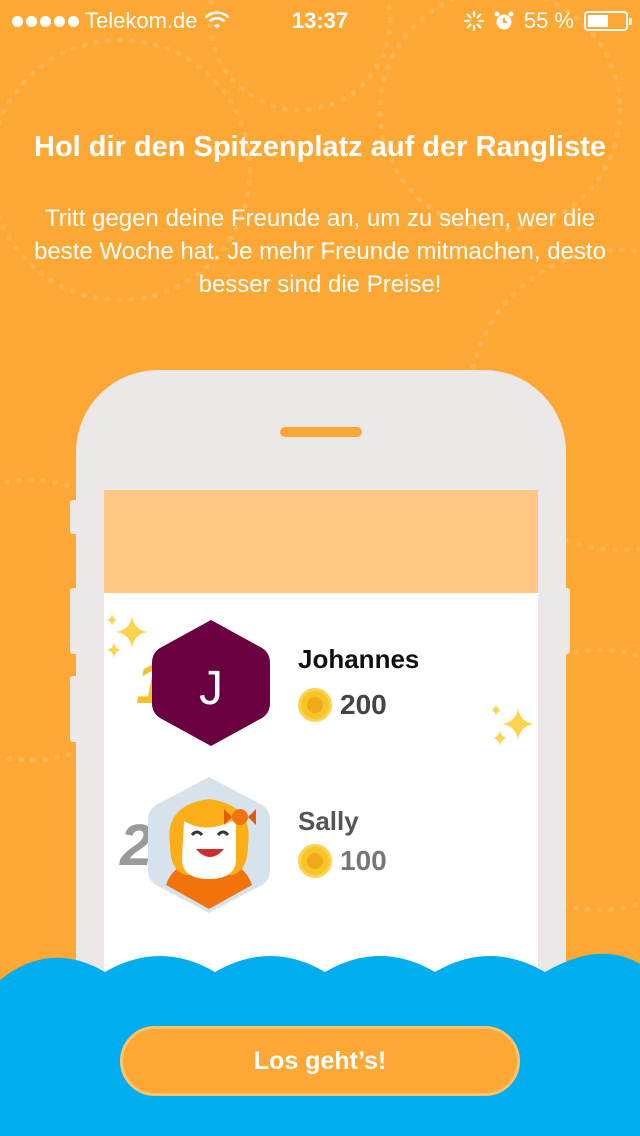  What do you see at coordinates (209, 845) in the screenshot?
I see `avatar-sally` at bounding box center [209, 845].